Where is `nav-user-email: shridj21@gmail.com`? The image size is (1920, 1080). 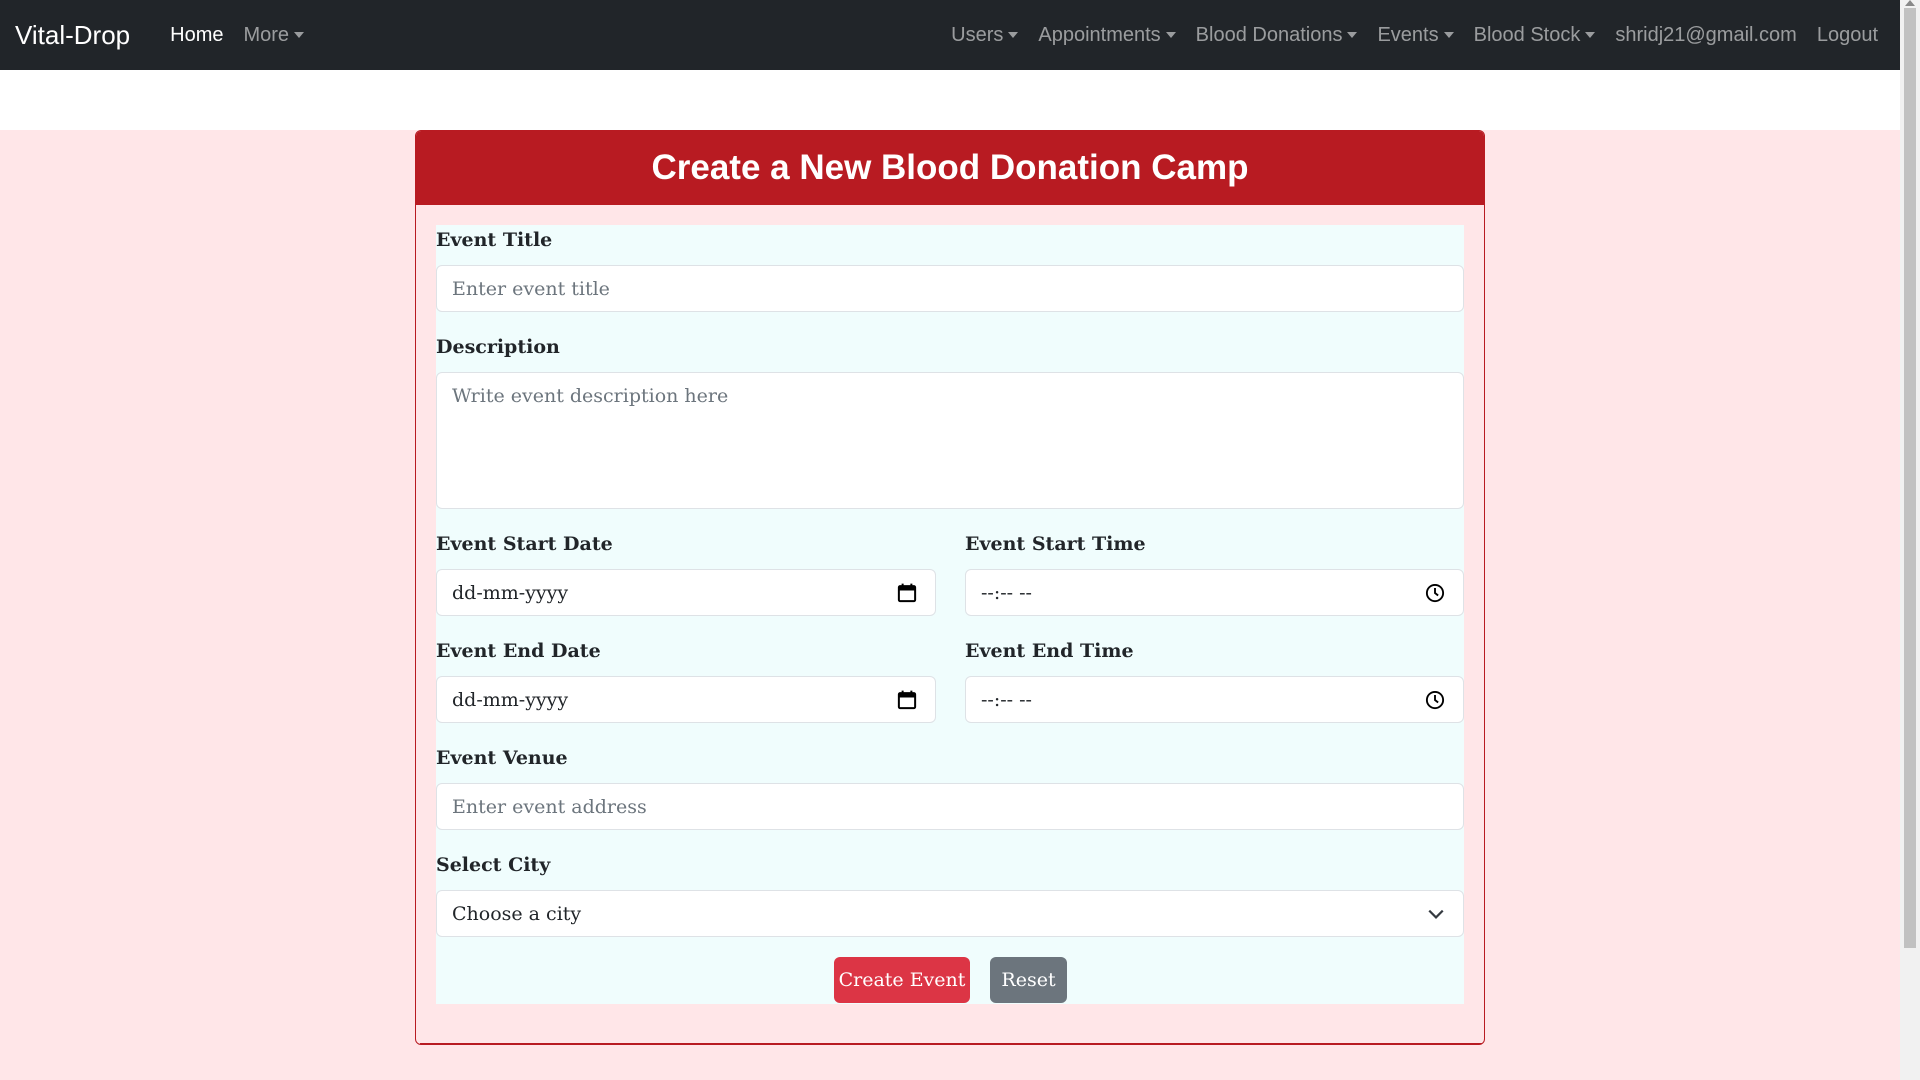
nav-user-email: shridj21@gmail.com is located at coordinates (1705, 35).